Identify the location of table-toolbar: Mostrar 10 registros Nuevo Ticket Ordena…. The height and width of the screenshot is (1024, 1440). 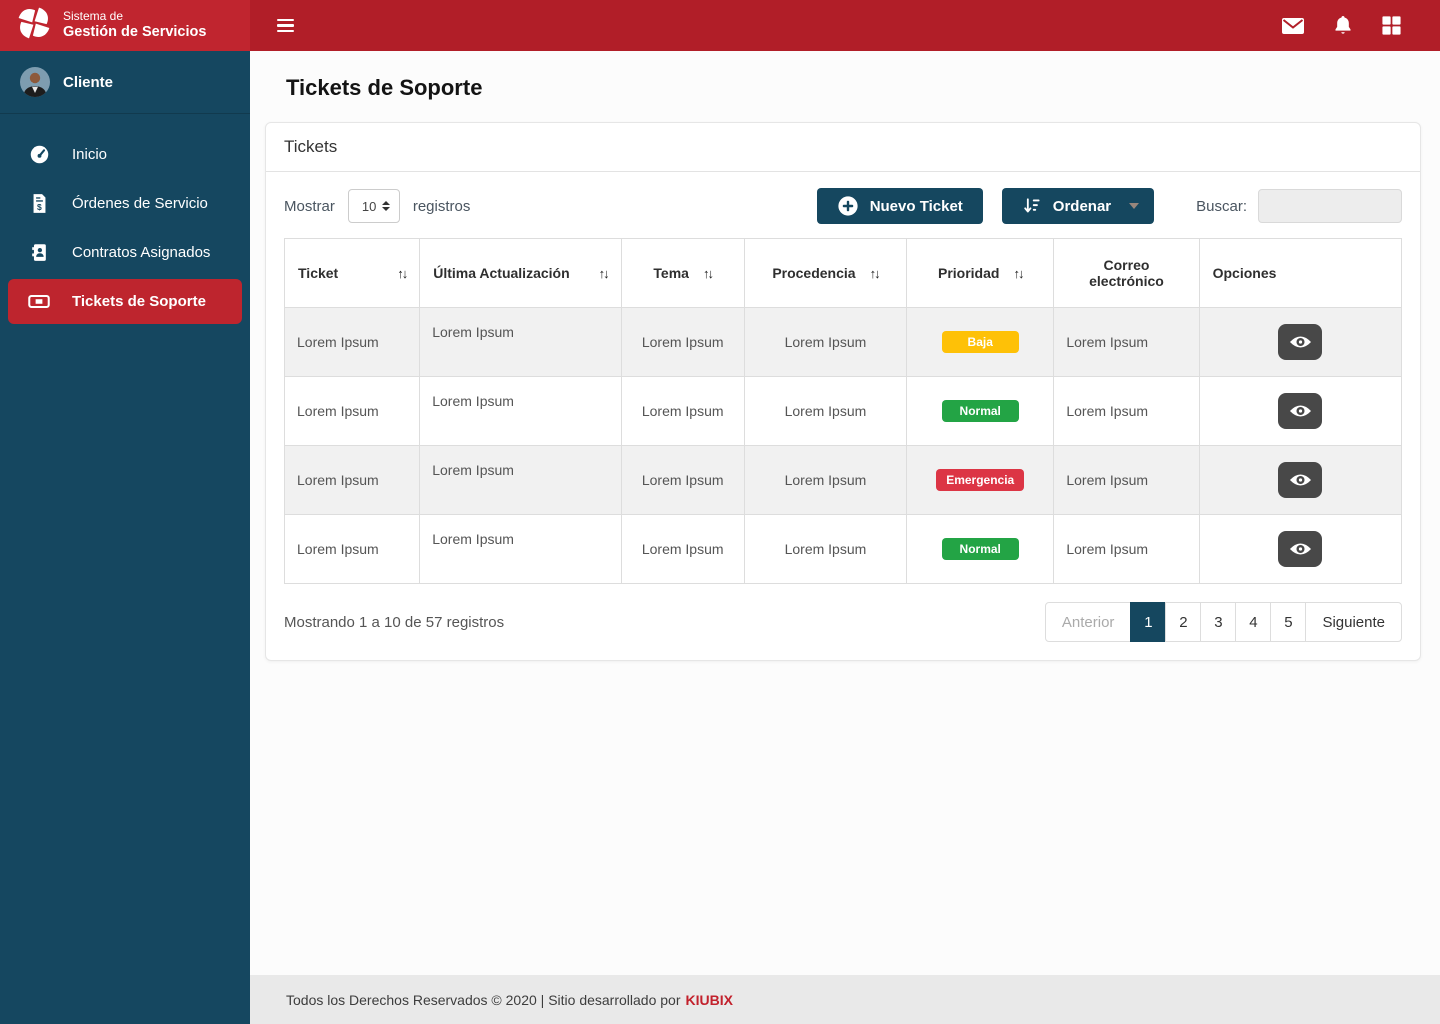
(843, 206).